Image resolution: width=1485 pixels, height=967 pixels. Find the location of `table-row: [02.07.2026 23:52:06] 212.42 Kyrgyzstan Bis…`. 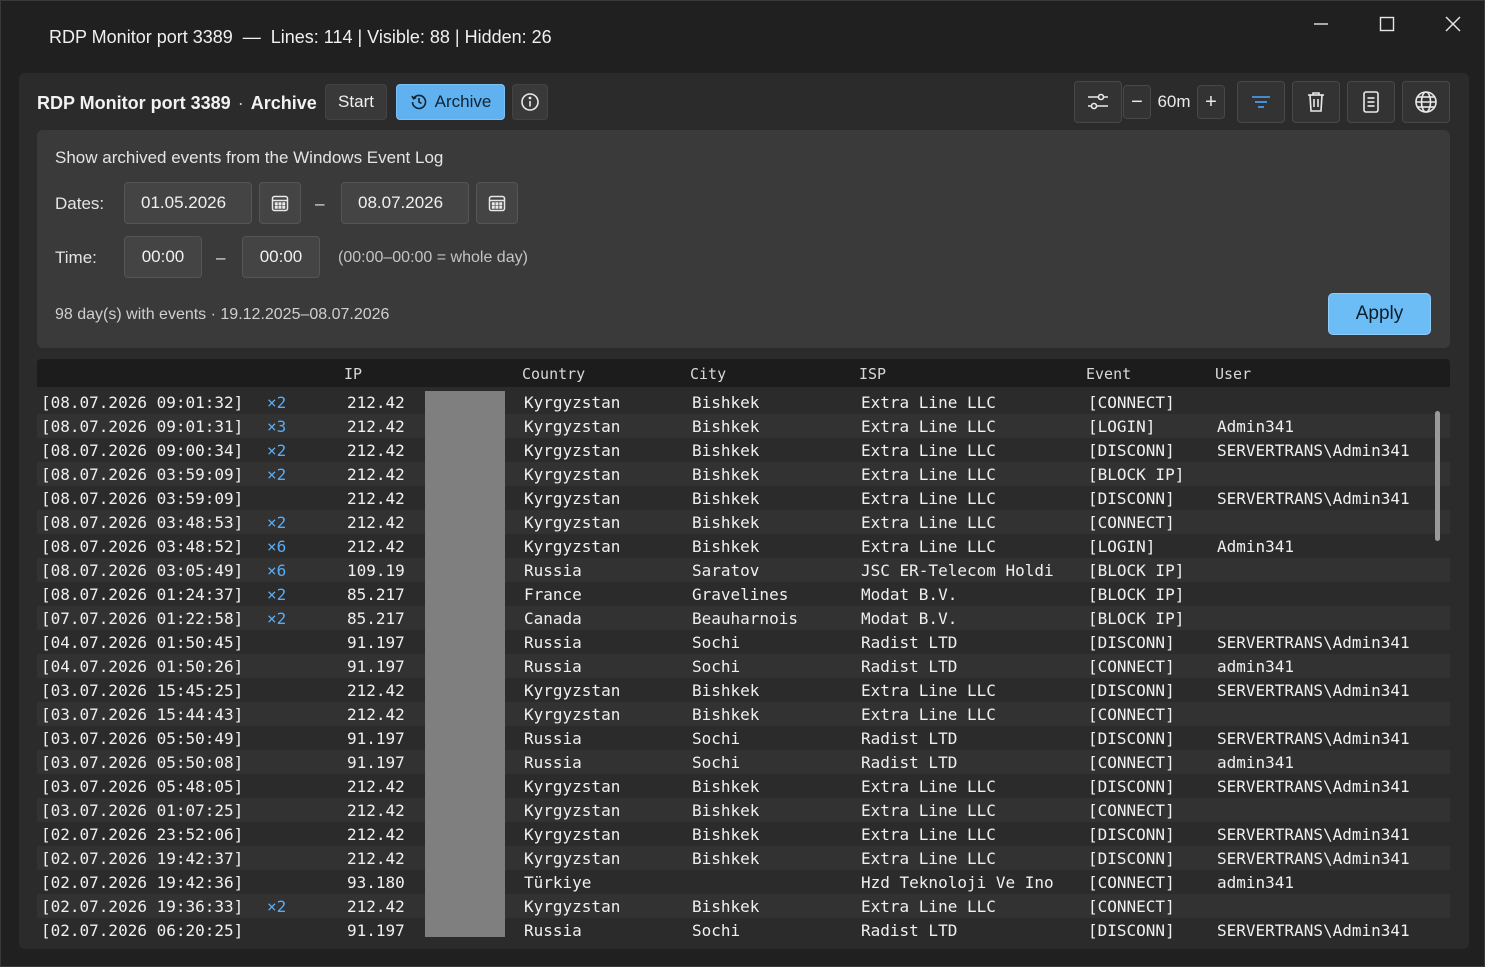

table-row: [02.07.2026 23:52:06] 212.42 Kyrgyzstan Bis… is located at coordinates (743, 834).